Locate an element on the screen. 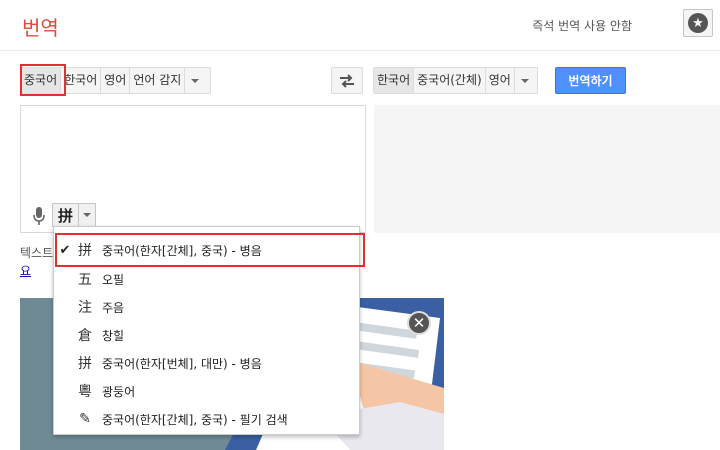  swap-languages-button is located at coordinates (347, 80).